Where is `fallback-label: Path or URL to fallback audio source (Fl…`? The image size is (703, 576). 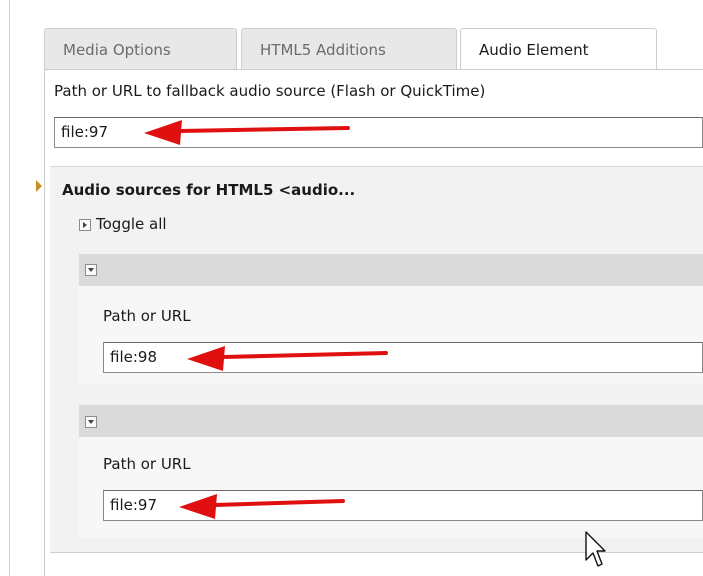
fallback-label: Path or URL to fallback audio source (Fl… is located at coordinates (270, 91).